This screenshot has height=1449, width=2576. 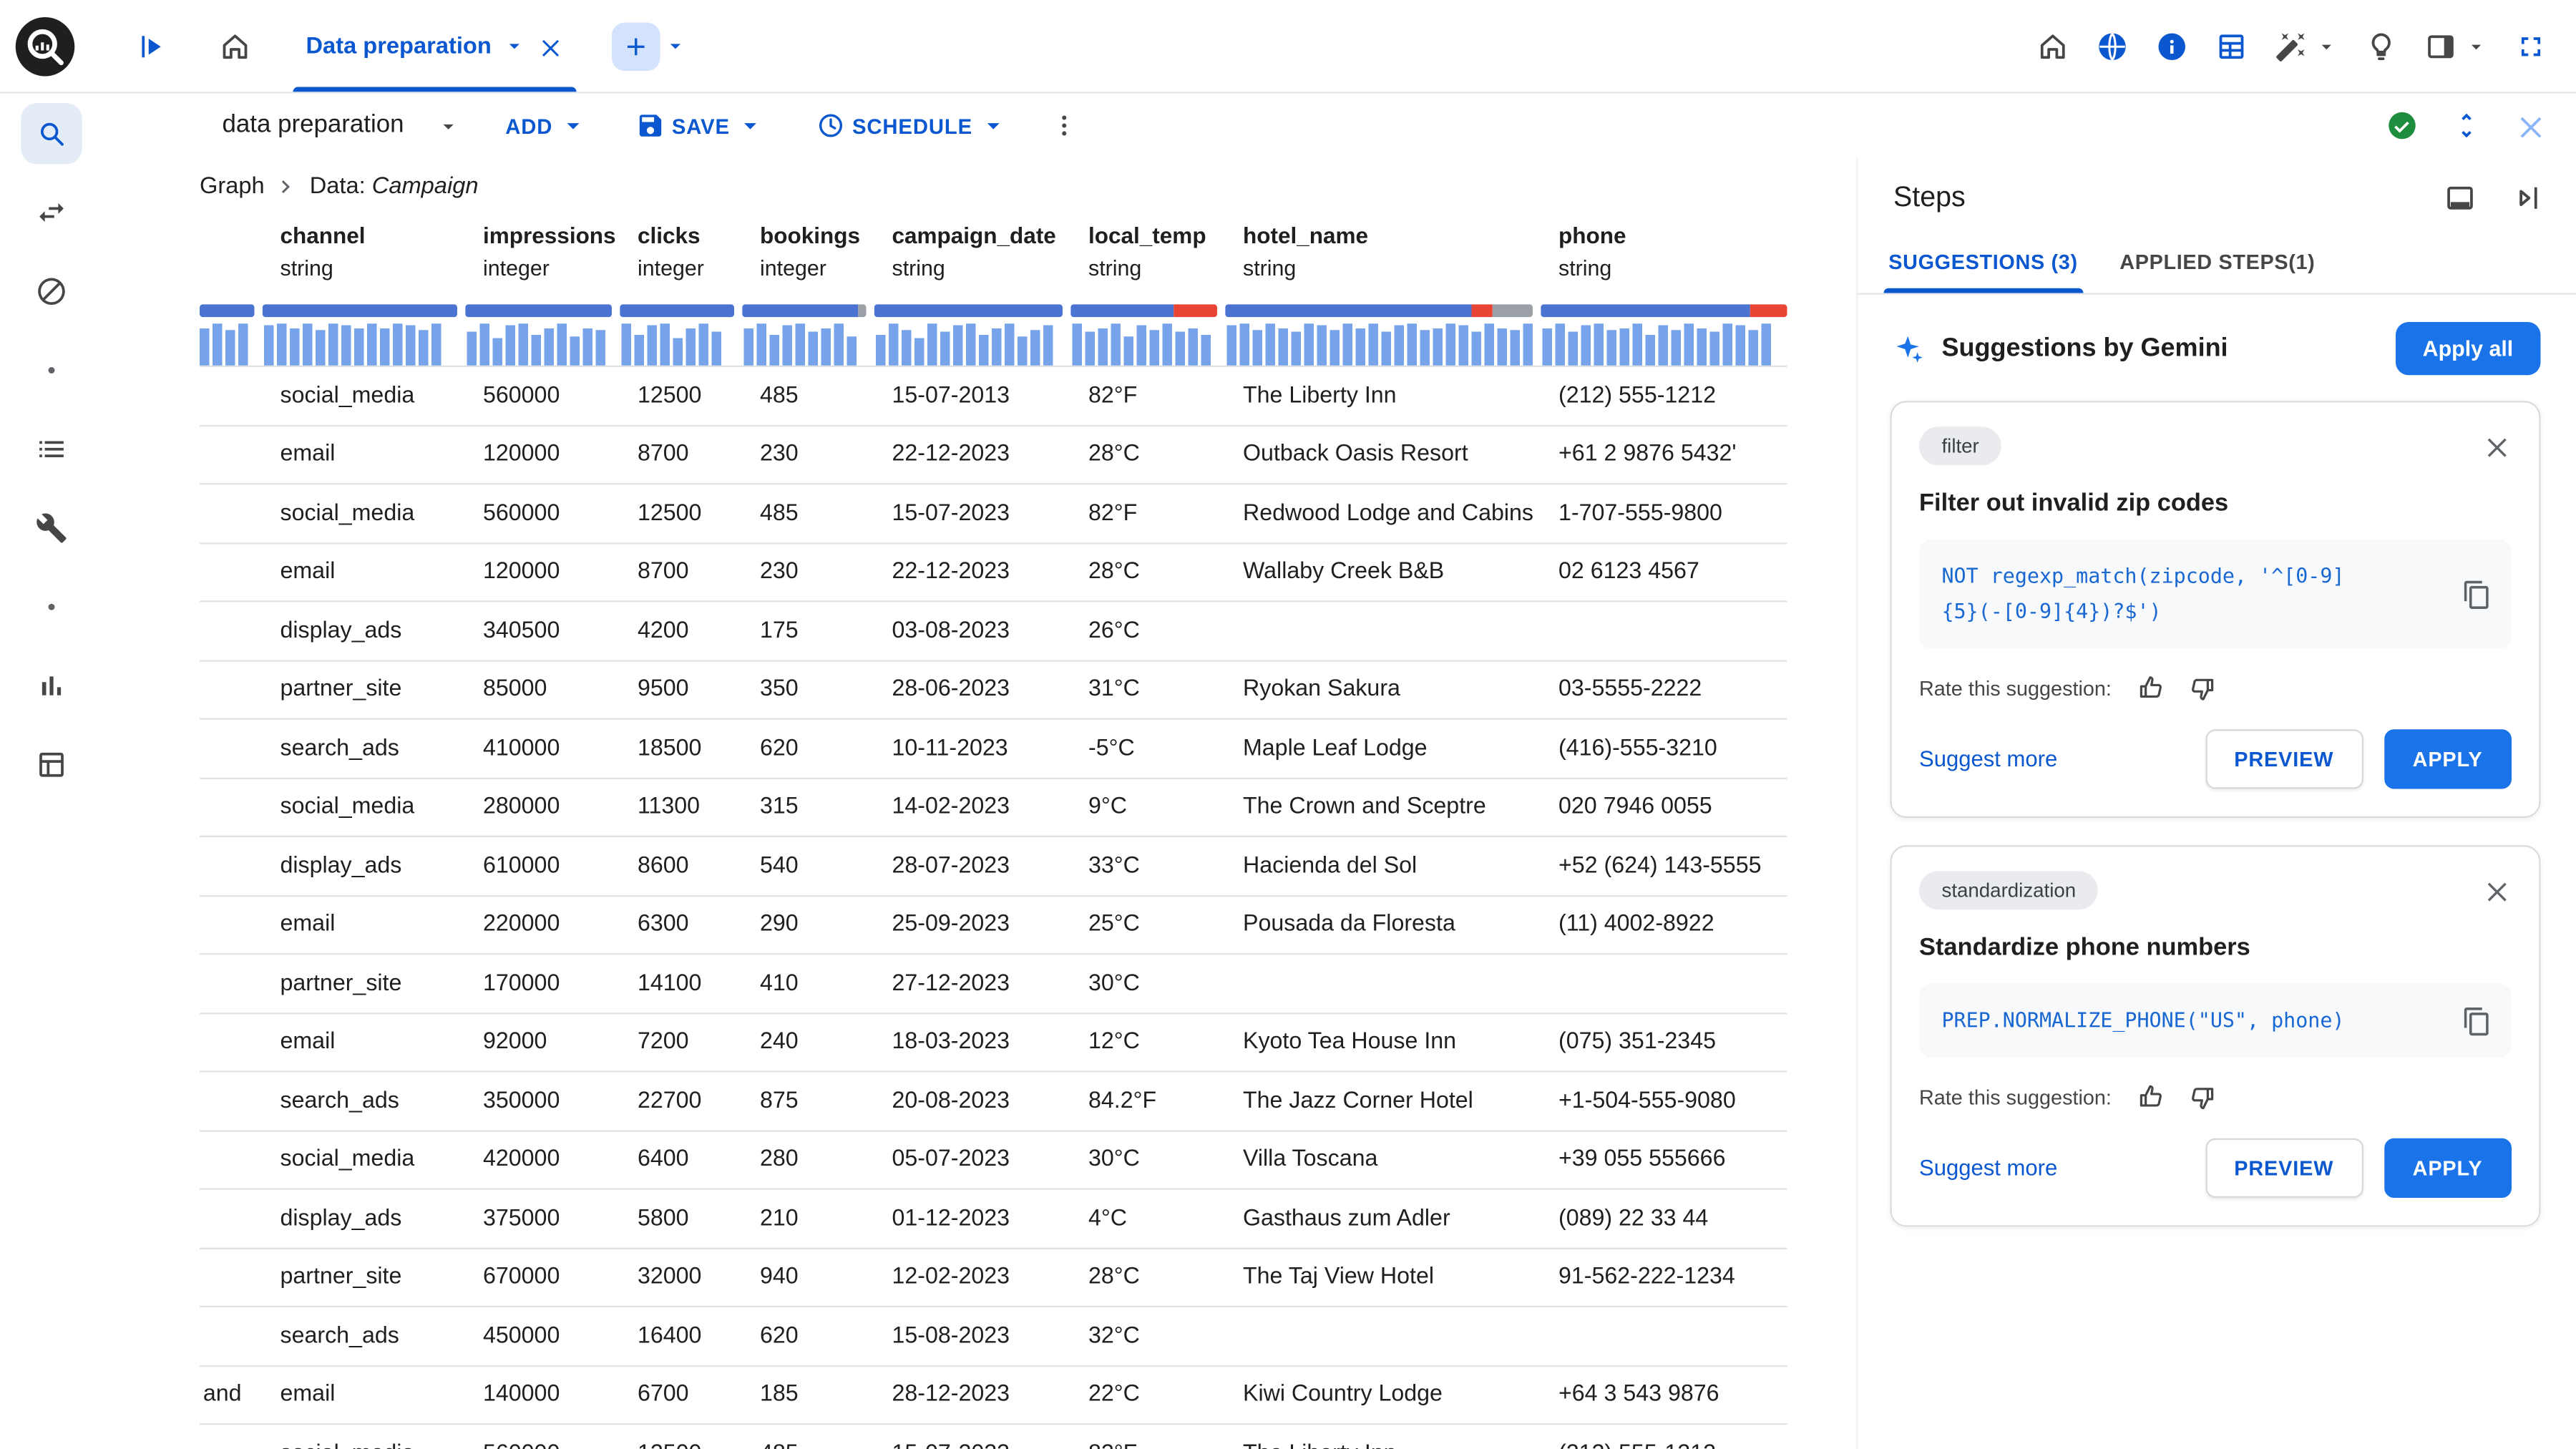 I want to click on cell-impressions: 170000, so click(x=542, y=983).